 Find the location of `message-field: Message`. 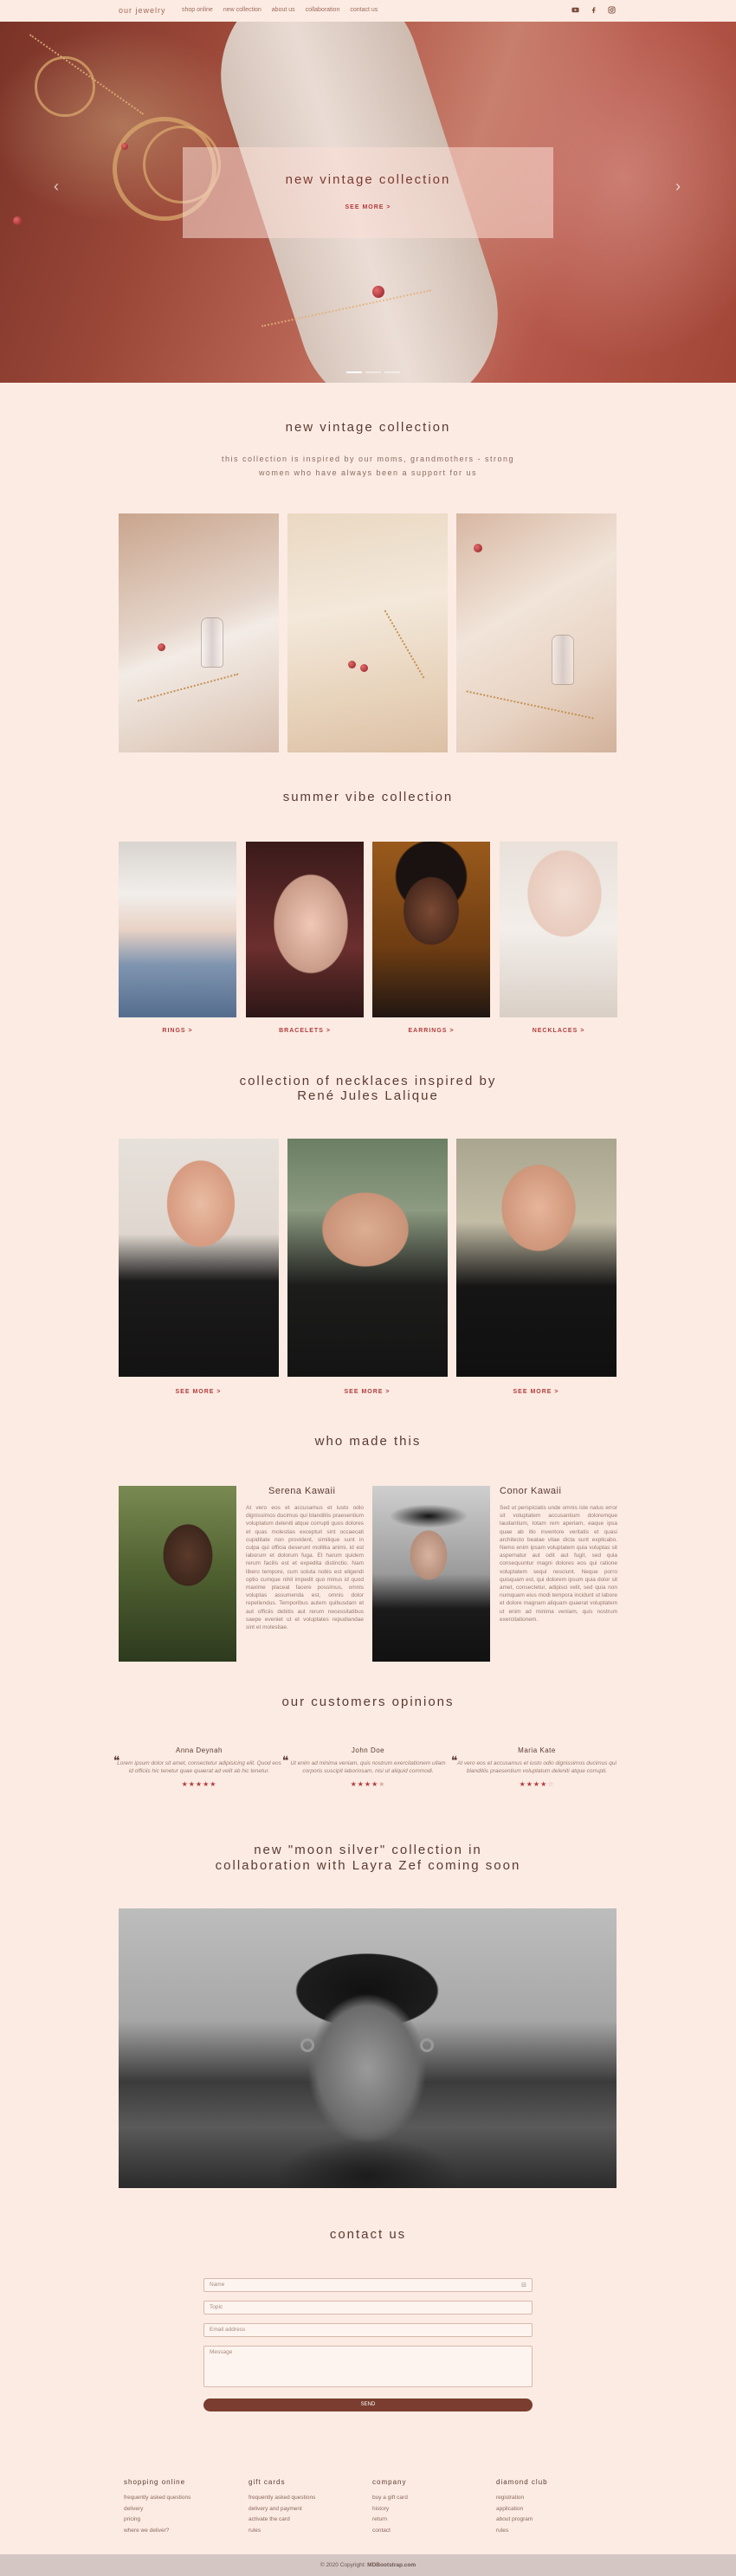

message-field: Message is located at coordinates (368, 2366).